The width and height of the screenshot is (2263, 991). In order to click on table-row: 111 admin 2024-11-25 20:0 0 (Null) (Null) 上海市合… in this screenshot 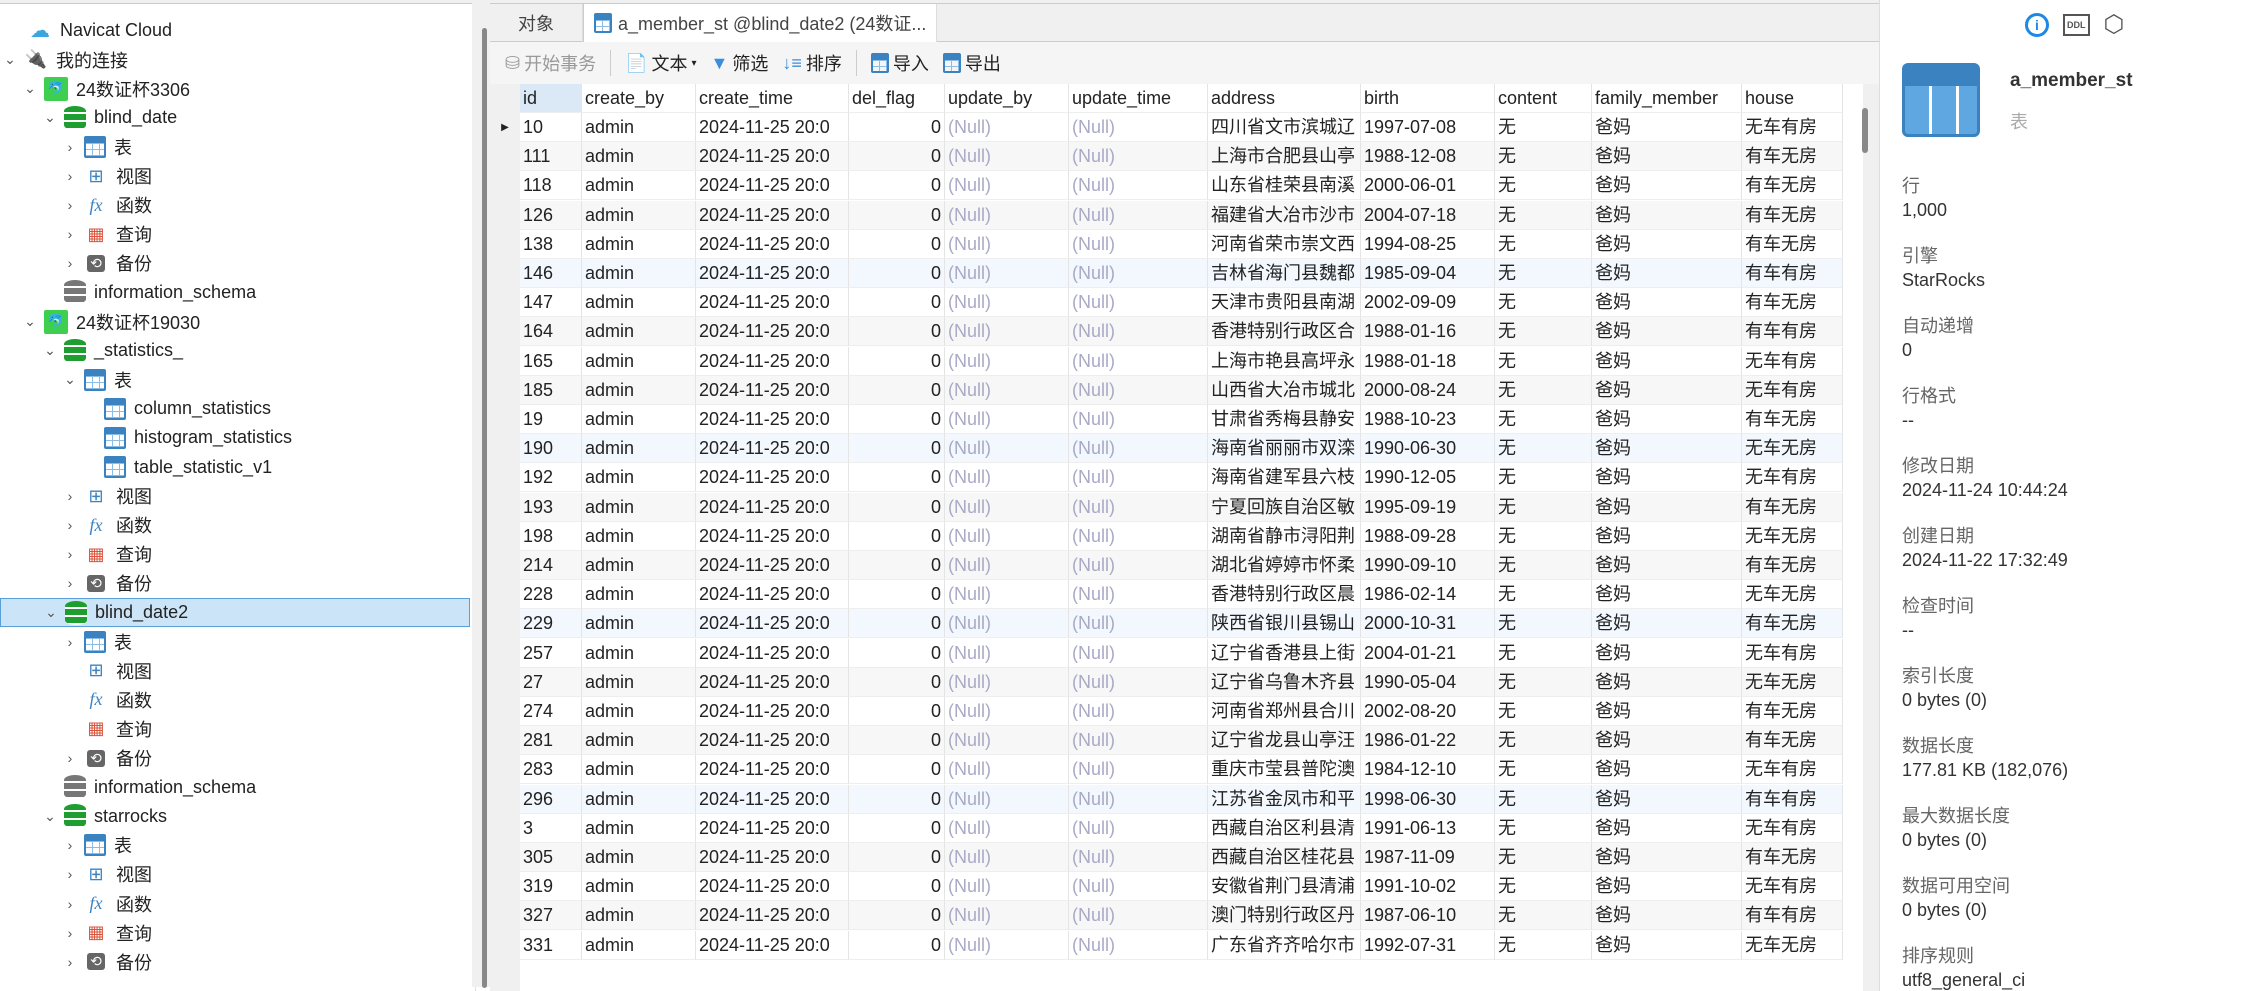, I will do `click(1181, 157)`.